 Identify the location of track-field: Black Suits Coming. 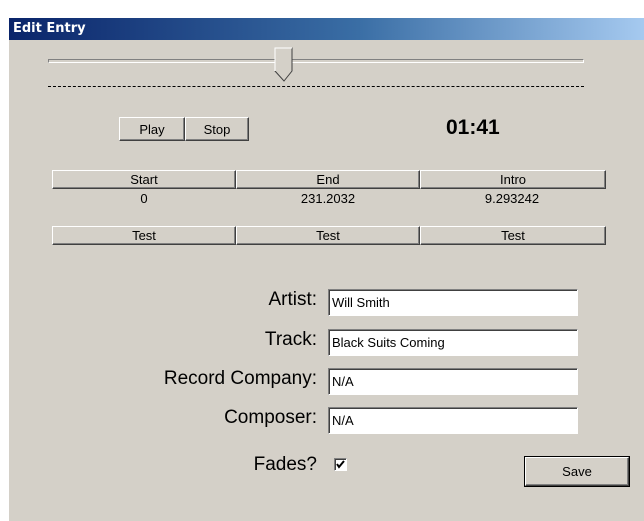
(453, 342).